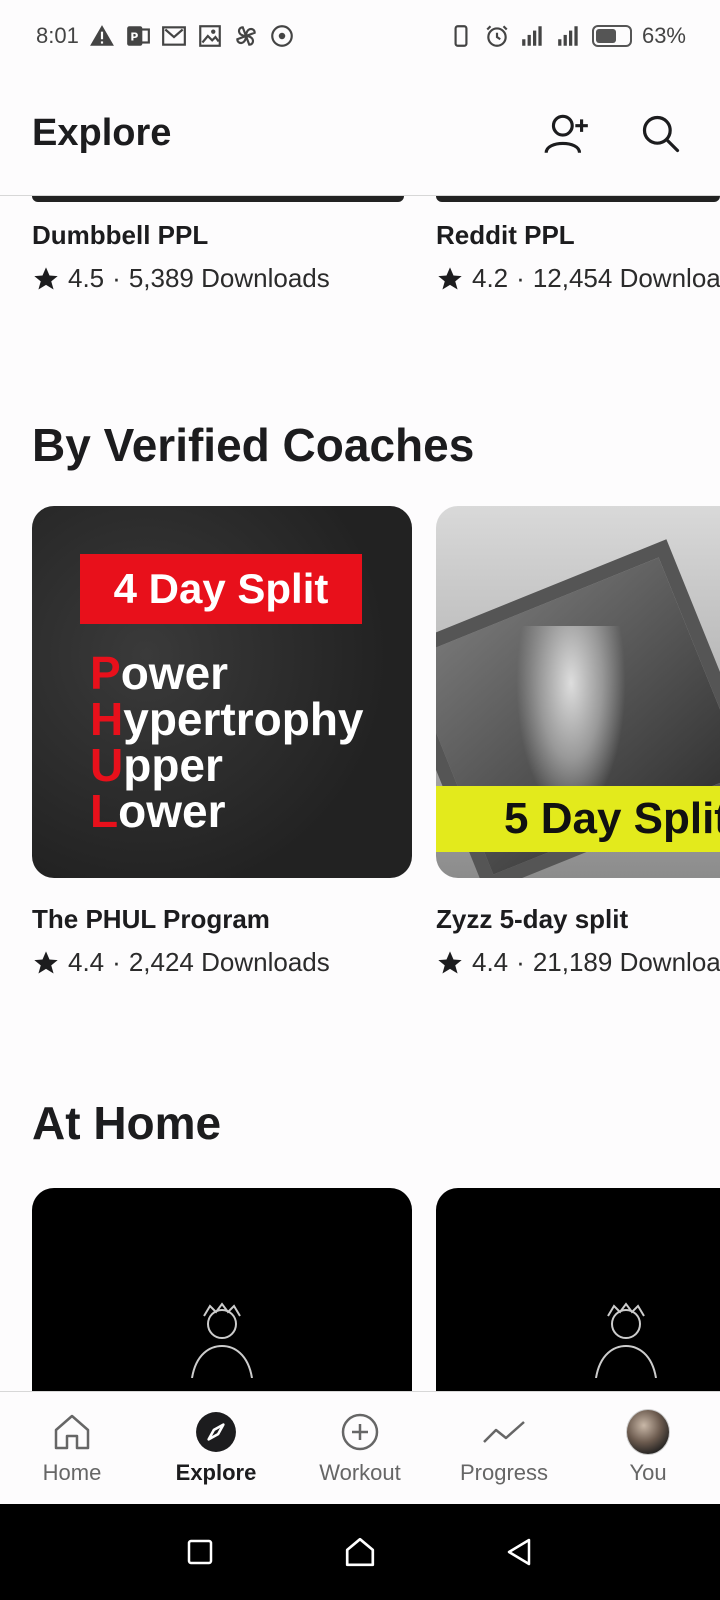  I want to click on acronym-line: Lower, so click(158, 811).